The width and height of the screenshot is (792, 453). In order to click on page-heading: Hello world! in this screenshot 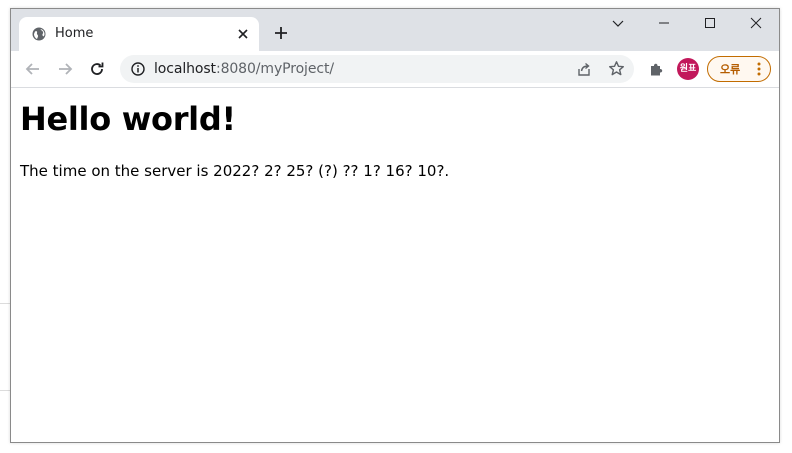, I will do `click(128, 119)`.